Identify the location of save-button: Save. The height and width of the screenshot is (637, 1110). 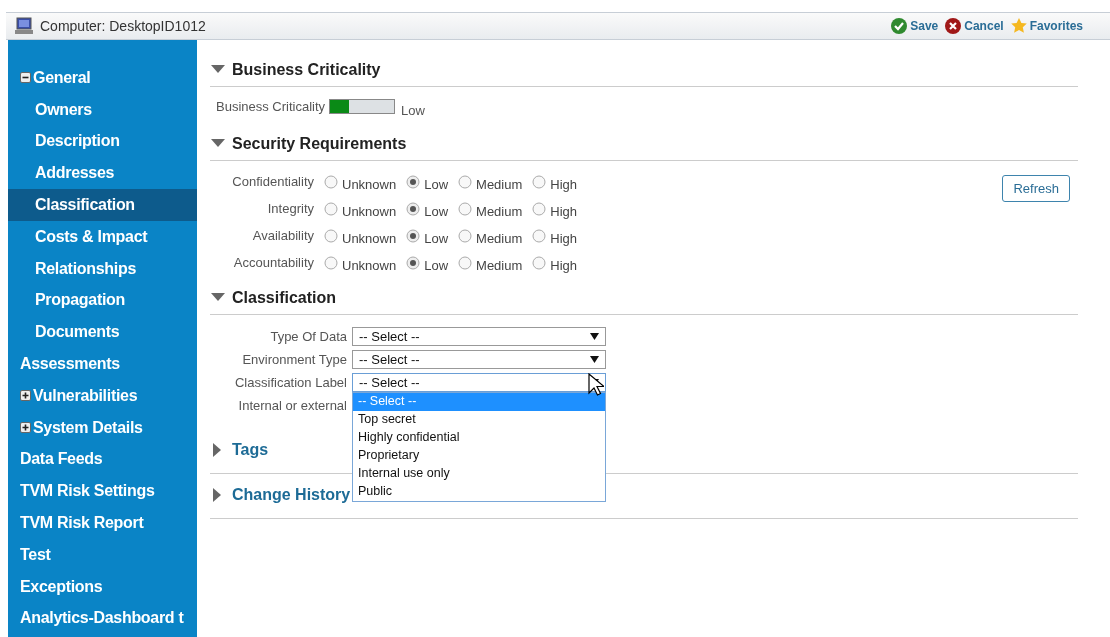
(914, 26).